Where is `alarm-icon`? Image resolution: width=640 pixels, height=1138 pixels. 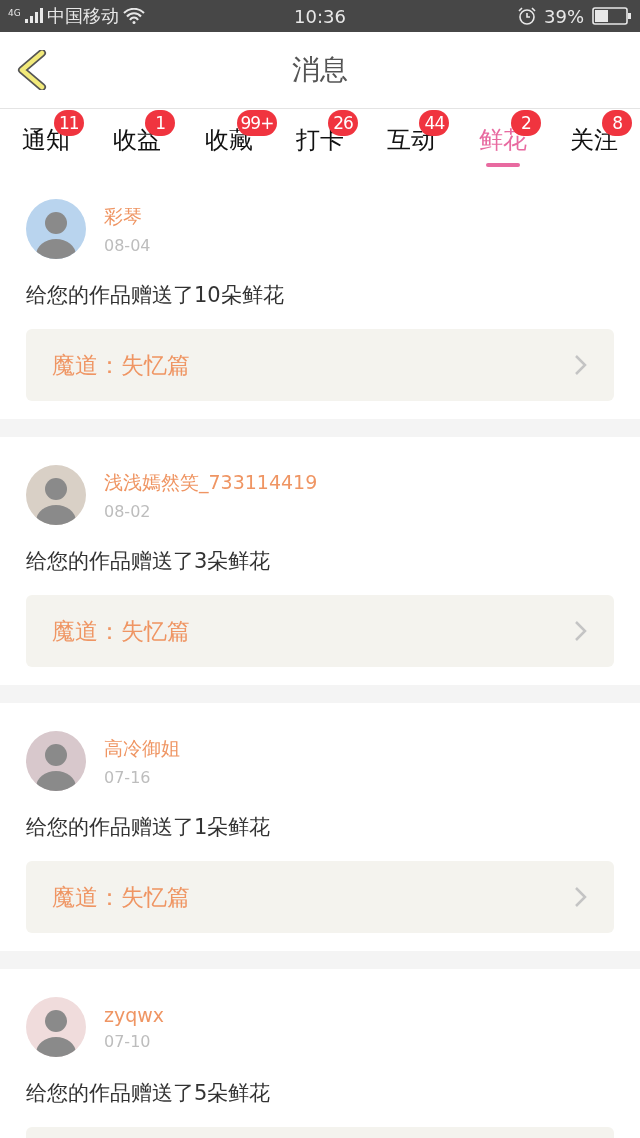
alarm-icon is located at coordinates (527, 16).